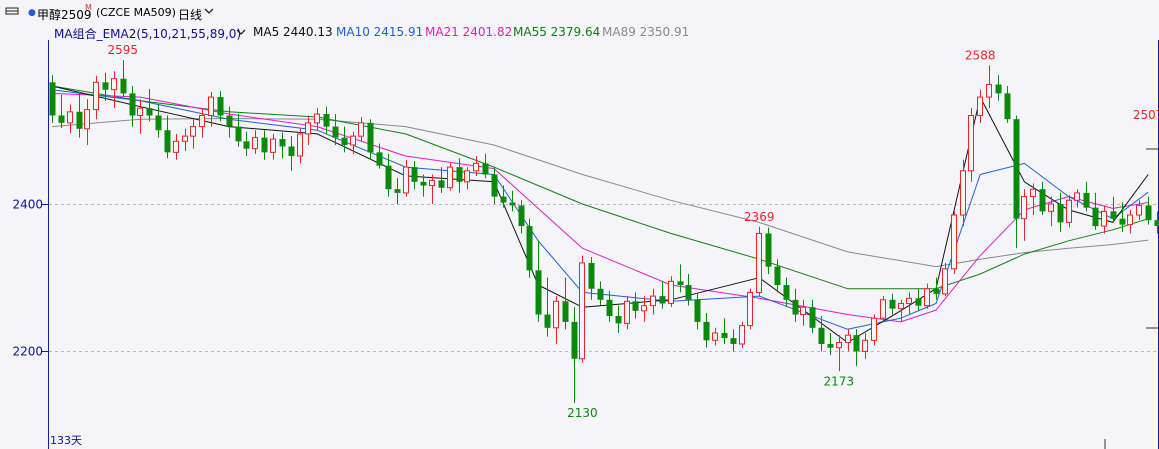 Image resolution: width=1159 pixels, height=449 pixels. Describe the element at coordinates (838, 381) in the screenshot. I see `price-annotation: 2173` at that location.